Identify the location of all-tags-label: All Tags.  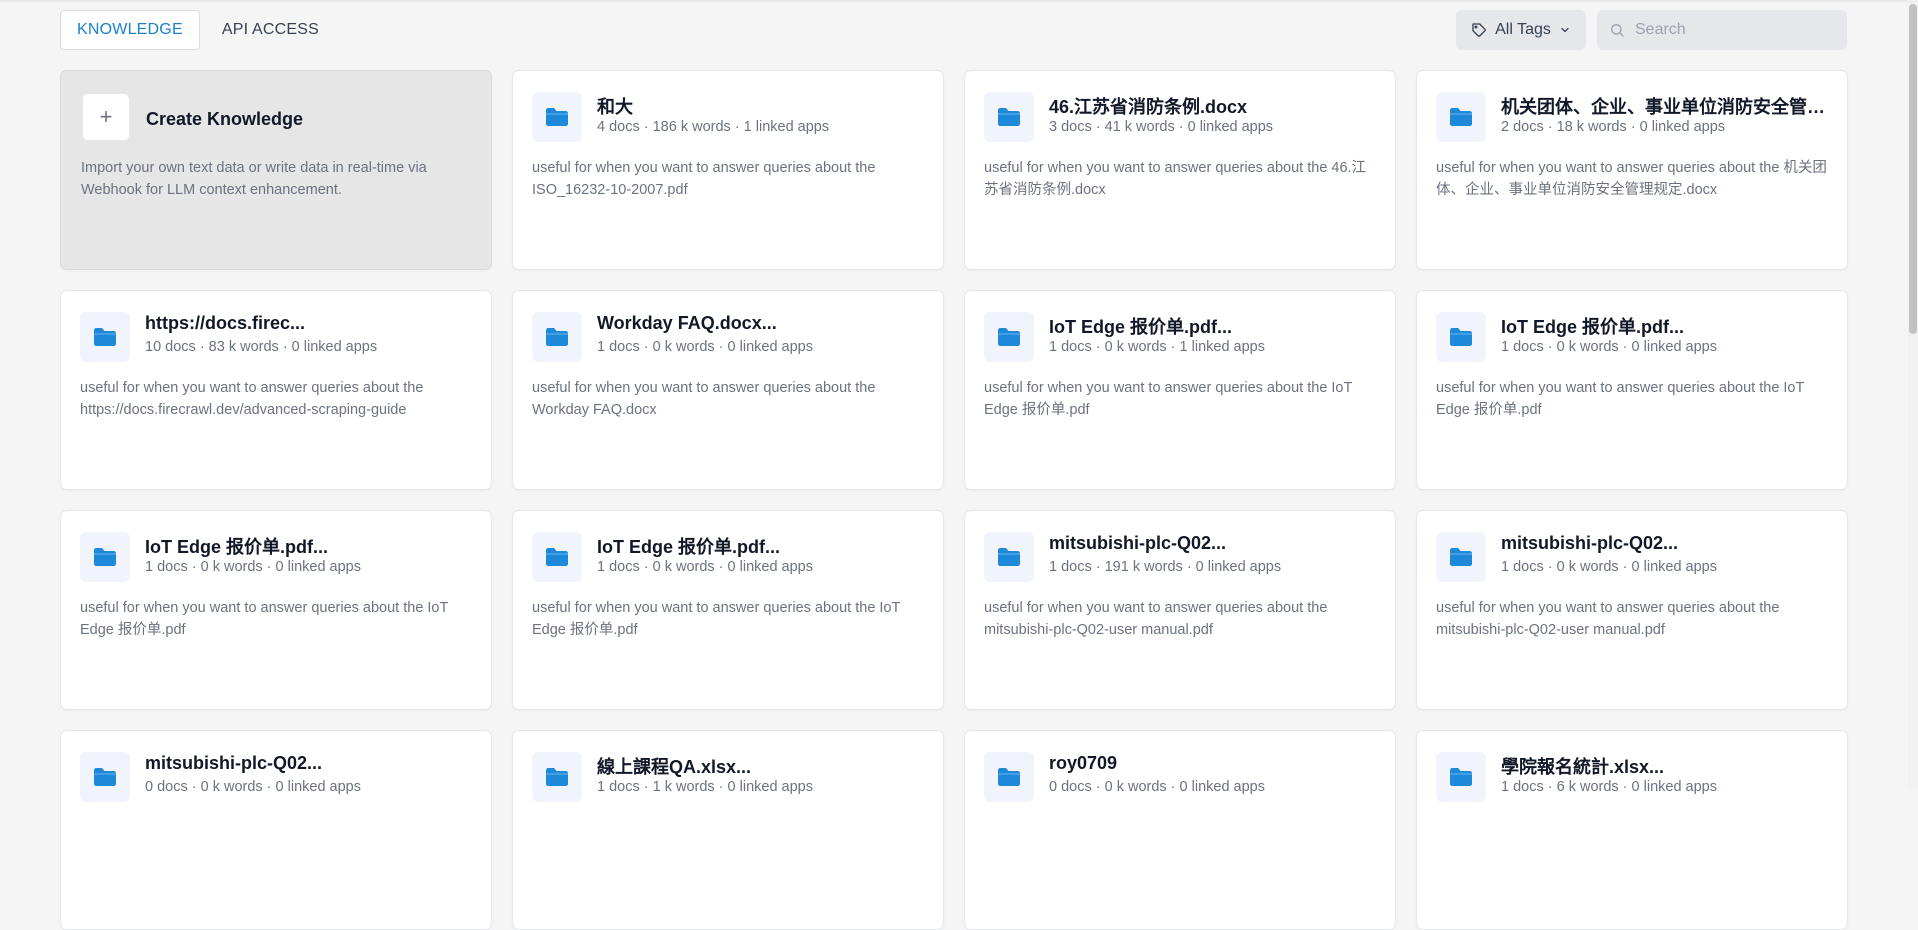
(1523, 29).